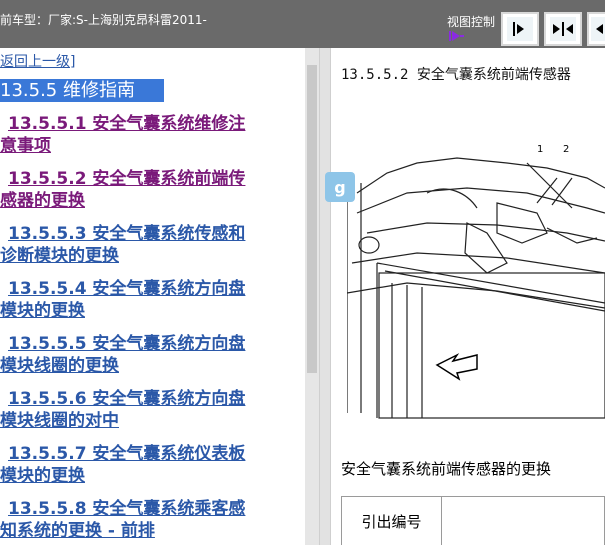 The width and height of the screenshot is (605, 545). What do you see at coordinates (150, 300) in the screenshot?
I see `toc-item: 13.5.5.4 安全气囊系统方向盘 模块的更换` at bounding box center [150, 300].